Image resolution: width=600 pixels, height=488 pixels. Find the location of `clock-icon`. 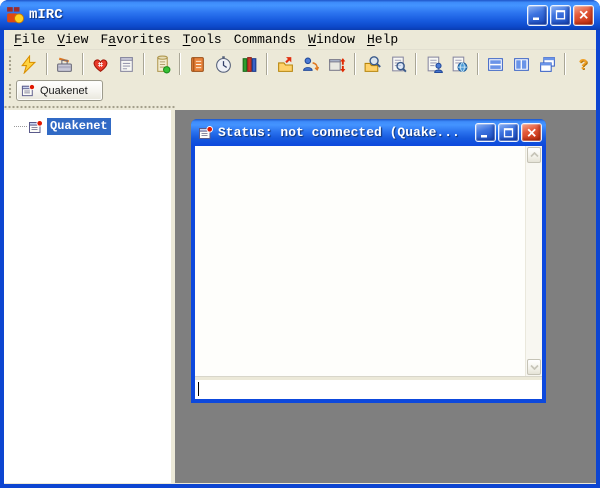

clock-icon is located at coordinates (223, 64).